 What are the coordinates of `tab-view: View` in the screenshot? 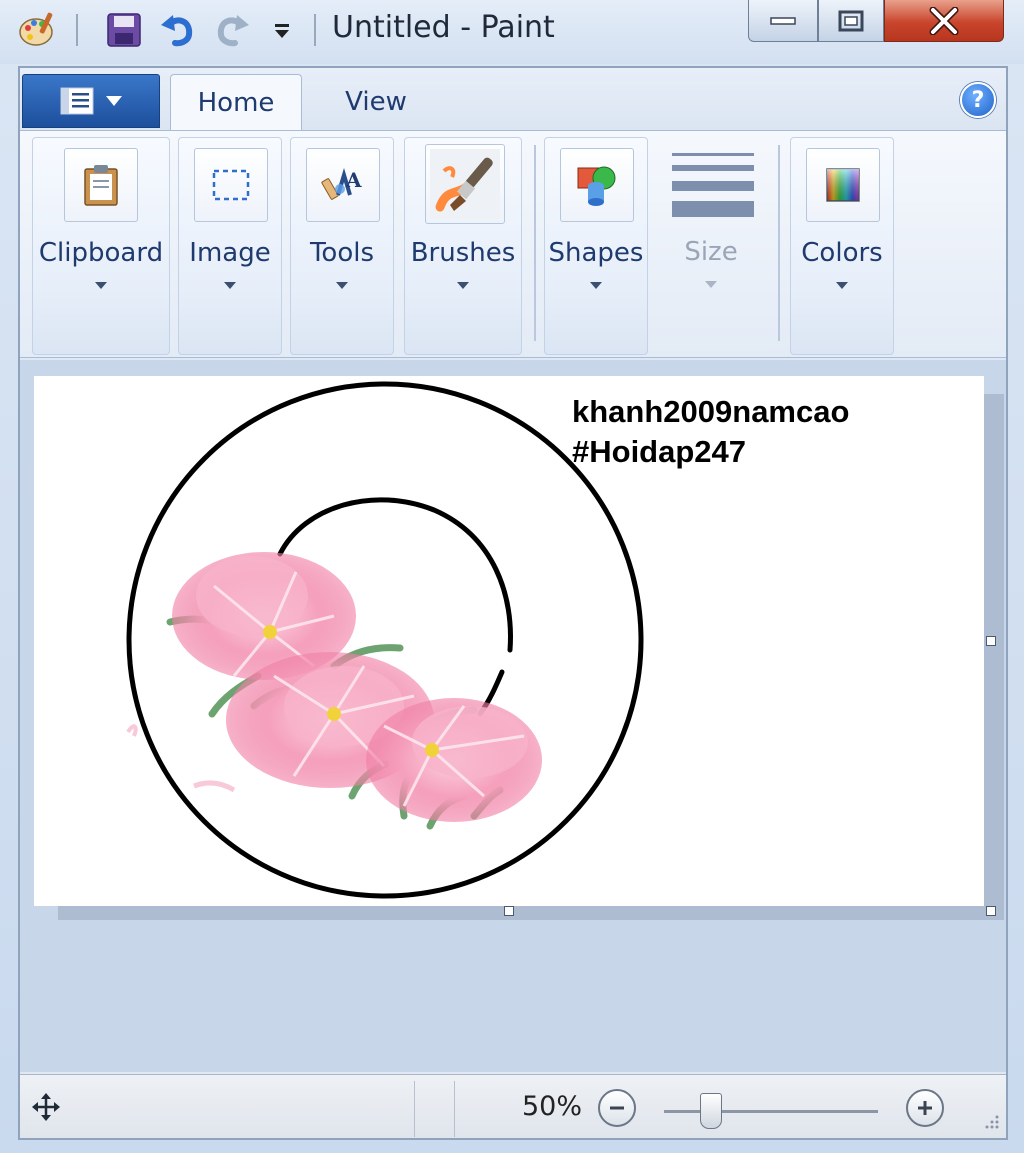 It's located at (376, 102).